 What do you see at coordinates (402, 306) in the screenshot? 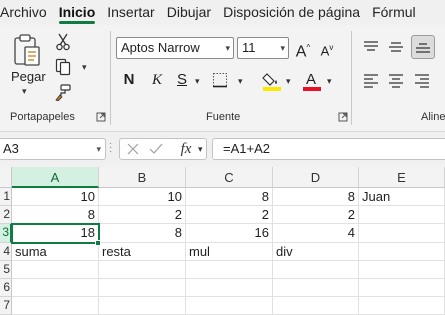
I see `cell-e7` at bounding box center [402, 306].